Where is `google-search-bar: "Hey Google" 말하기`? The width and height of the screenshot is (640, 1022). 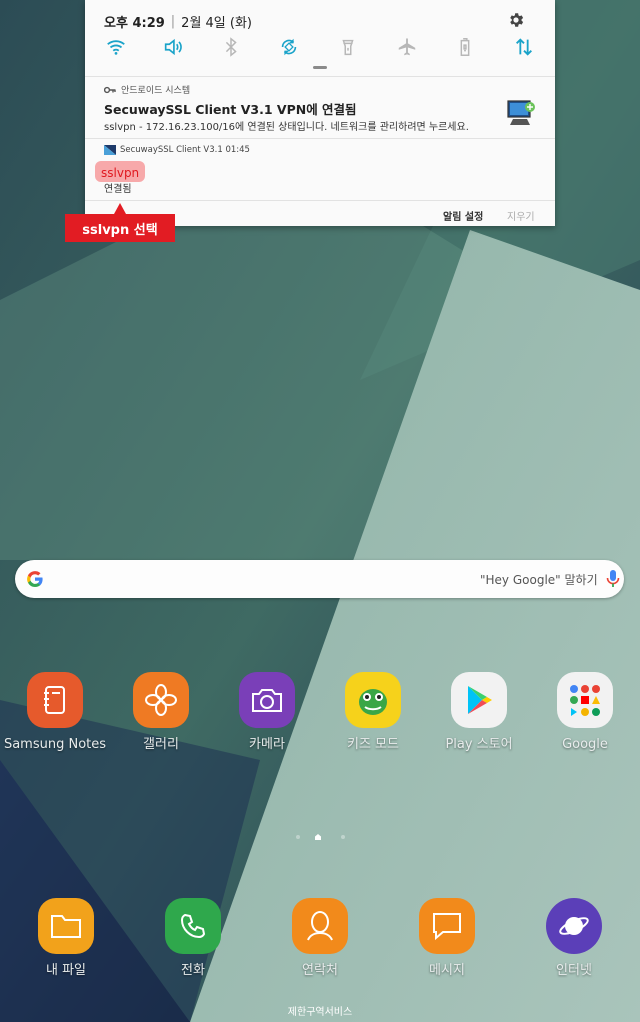
google-search-bar: "Hey Google" 말하기 is located at coordinates (319, 579).